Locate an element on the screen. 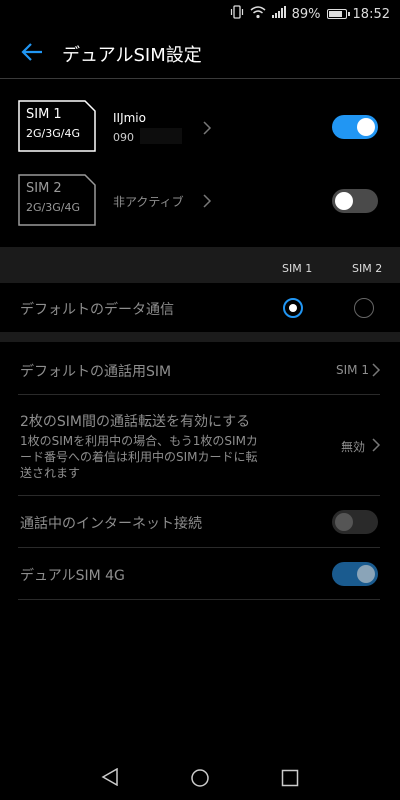 The width and height of the screenshot is (400, 800). sim1-number: 090 is located at coordinates (123, 137).